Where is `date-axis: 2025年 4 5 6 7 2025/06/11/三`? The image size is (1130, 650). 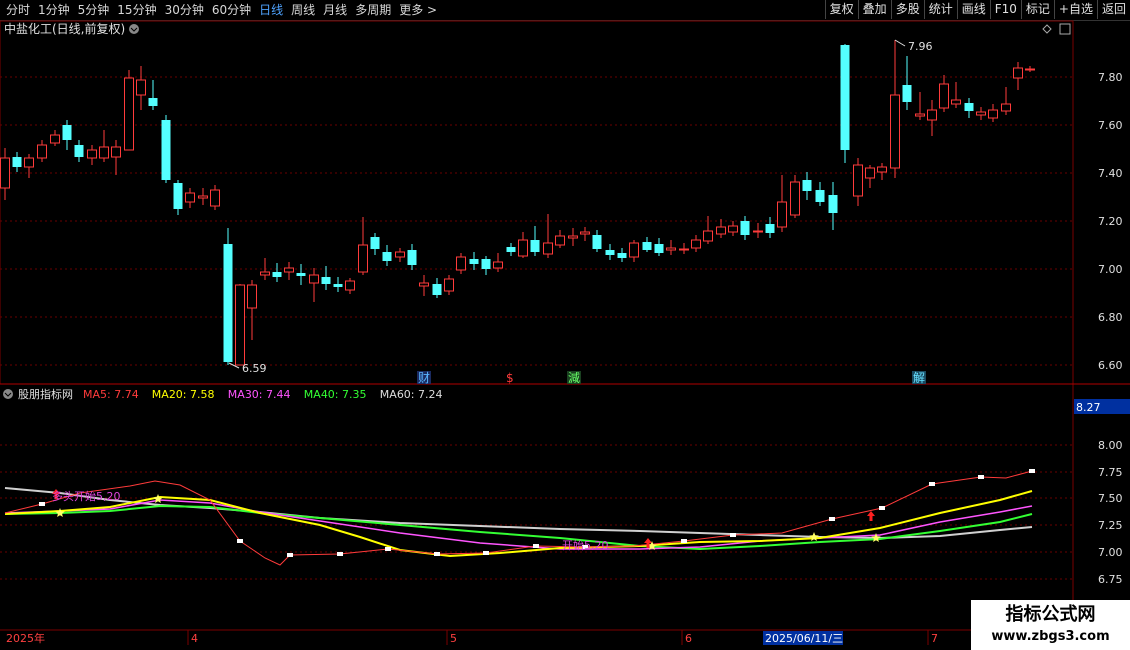
date-axis: 2025年 4 5 6 7 2025/06/11/三 is located at coordinates (472, 637).